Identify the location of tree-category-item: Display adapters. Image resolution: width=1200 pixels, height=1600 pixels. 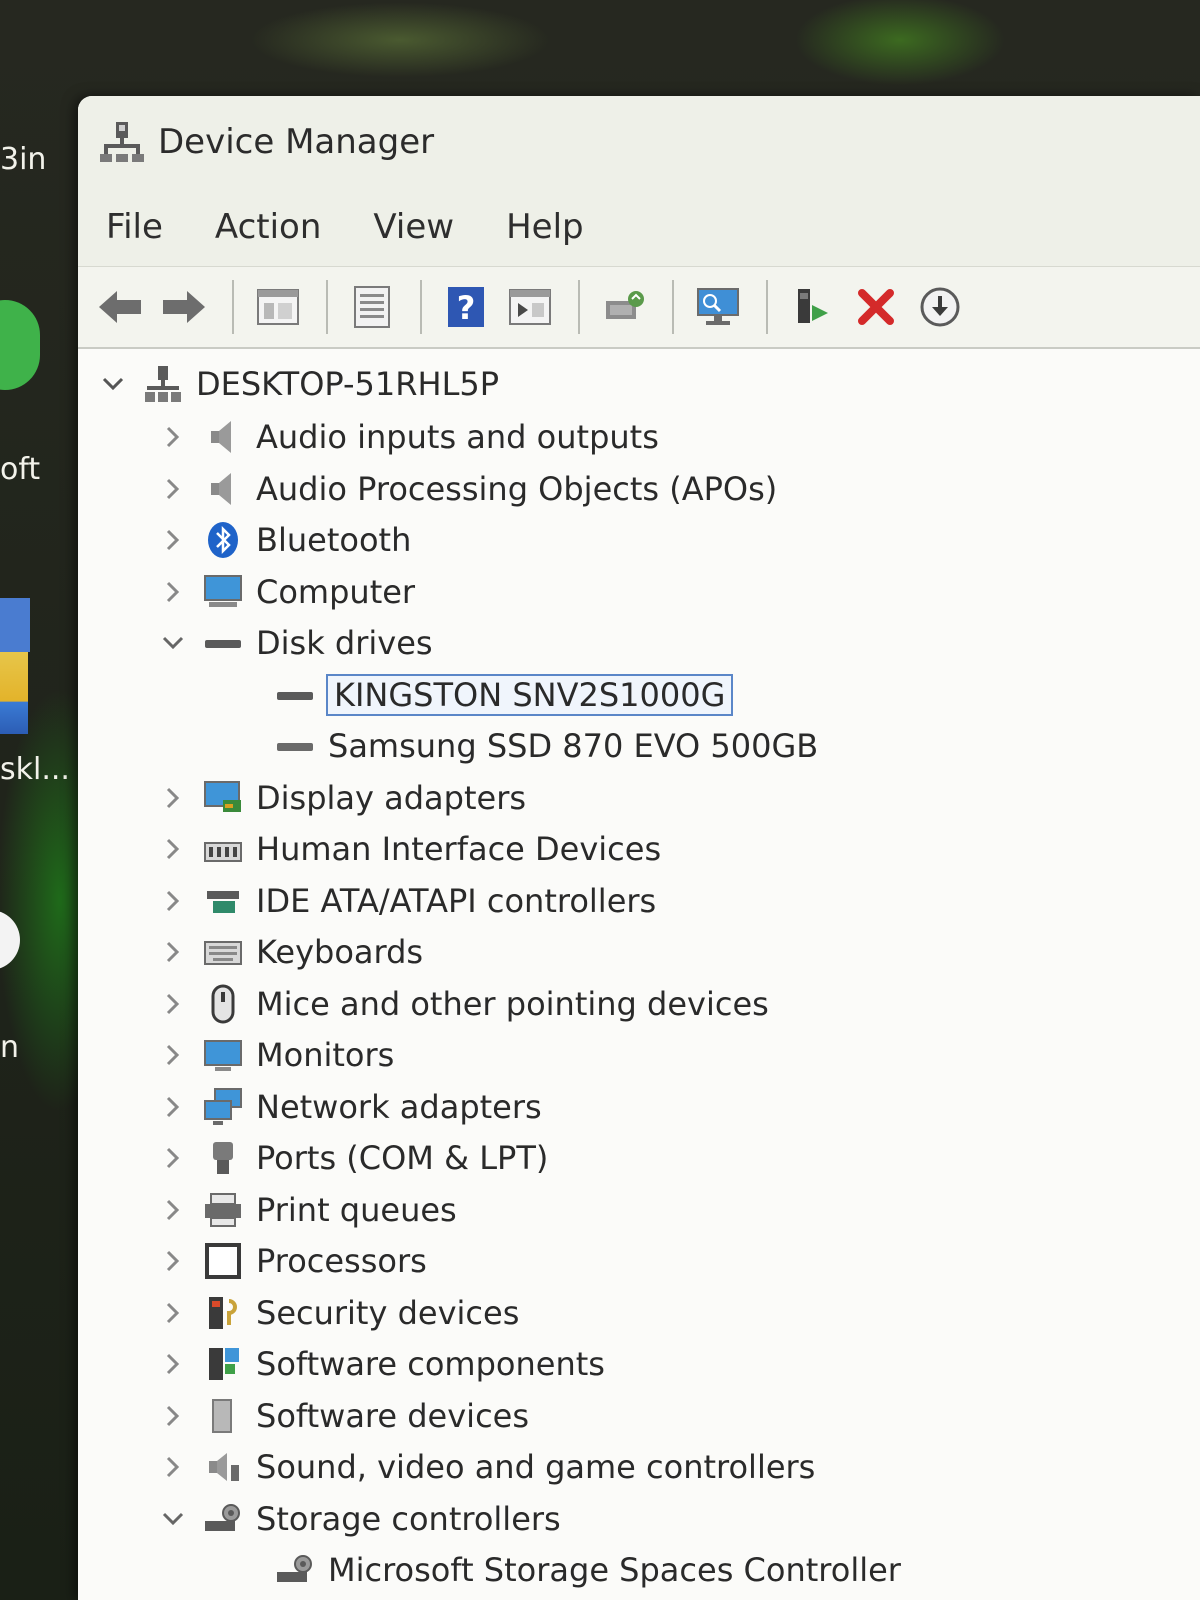
(342, 798).